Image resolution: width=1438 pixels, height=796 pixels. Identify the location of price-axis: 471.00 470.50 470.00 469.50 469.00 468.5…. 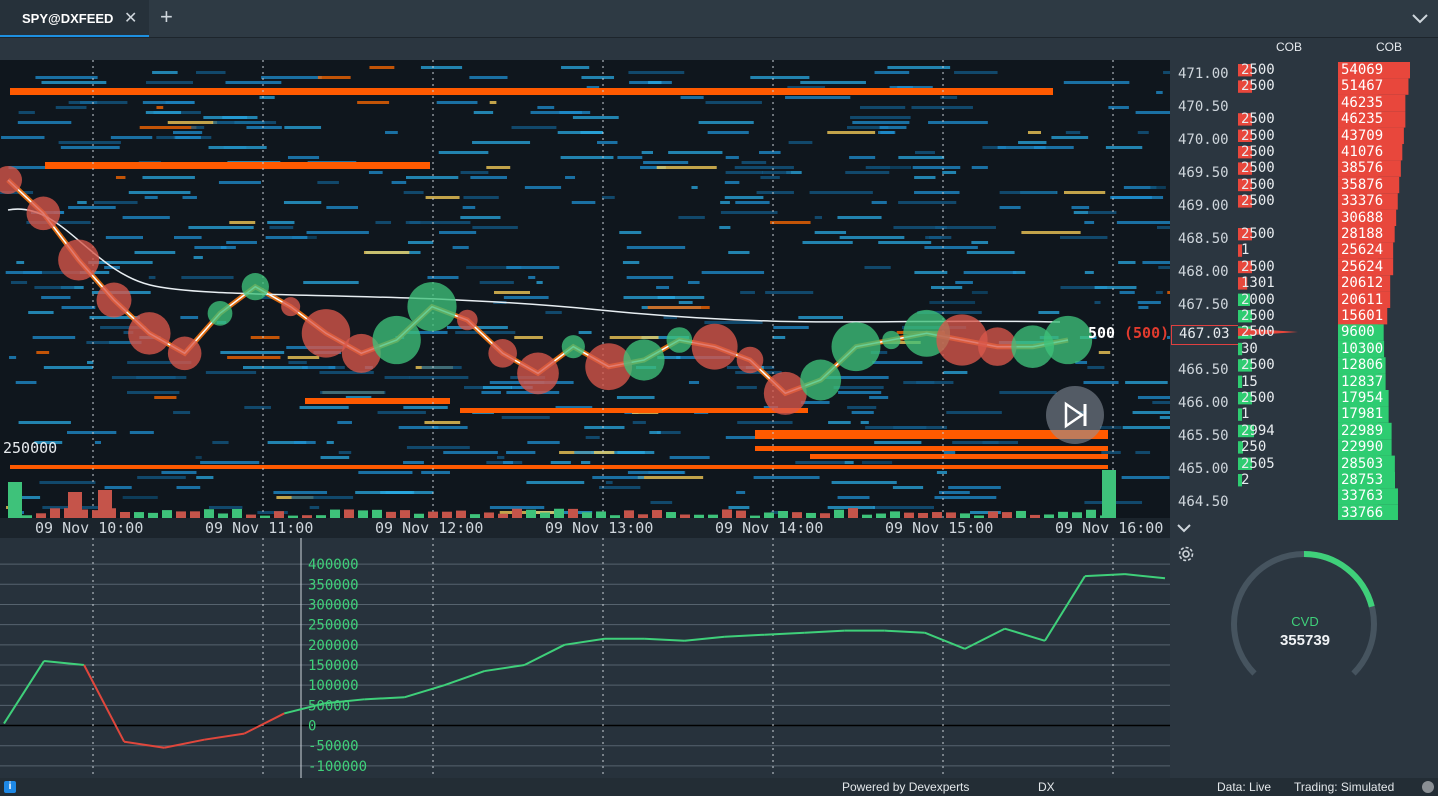
(1204, 290).